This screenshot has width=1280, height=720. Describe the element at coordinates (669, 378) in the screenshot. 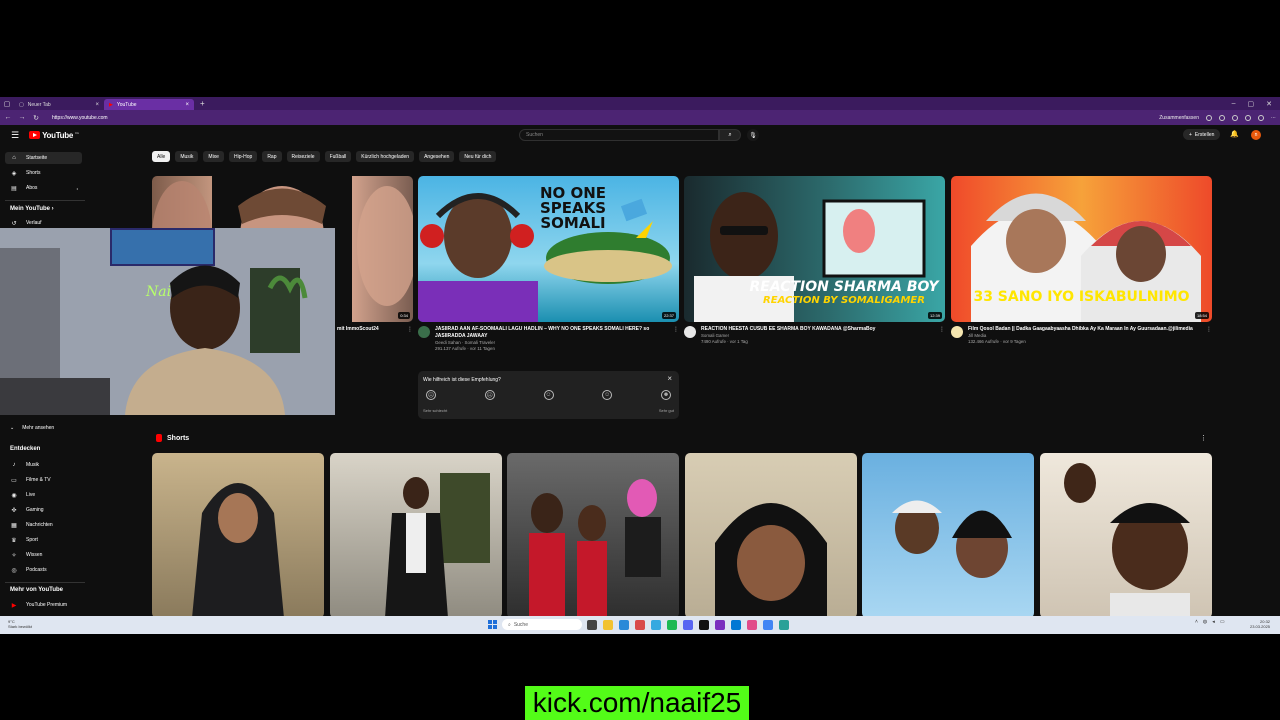

I see `close-icon: ×` at that location.